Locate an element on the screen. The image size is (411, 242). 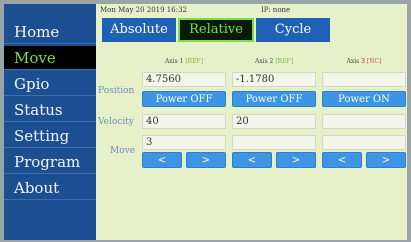
tab-relative: Relative is located at coordinates (216, 30).